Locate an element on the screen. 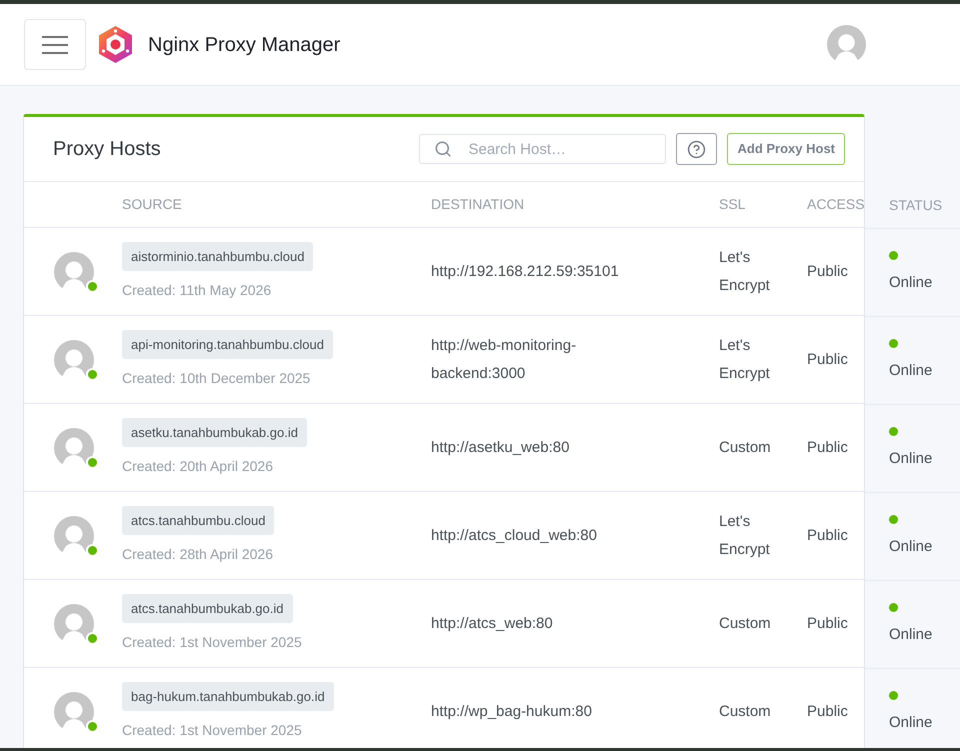 This screenshot has height=751, width=960. help-icon is located at coordinates (696, 149).